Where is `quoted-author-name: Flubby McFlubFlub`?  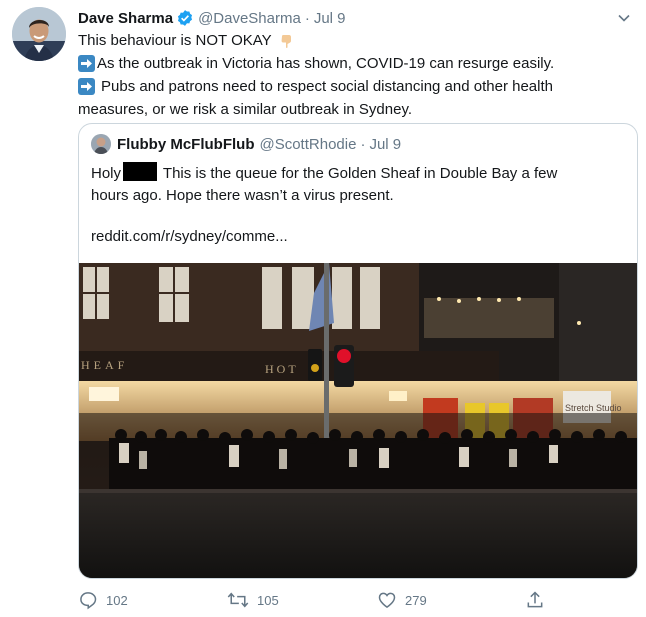 quoted-author-name: Flubby McFlubFlub is located at coordinates (185, 144).